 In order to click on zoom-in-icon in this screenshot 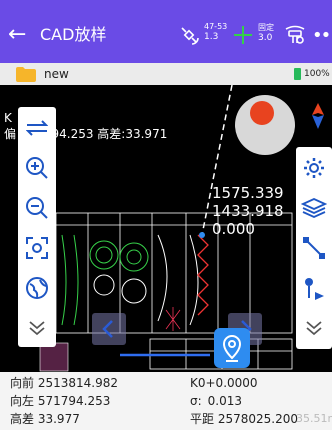, I will do `click(37, 168)`.